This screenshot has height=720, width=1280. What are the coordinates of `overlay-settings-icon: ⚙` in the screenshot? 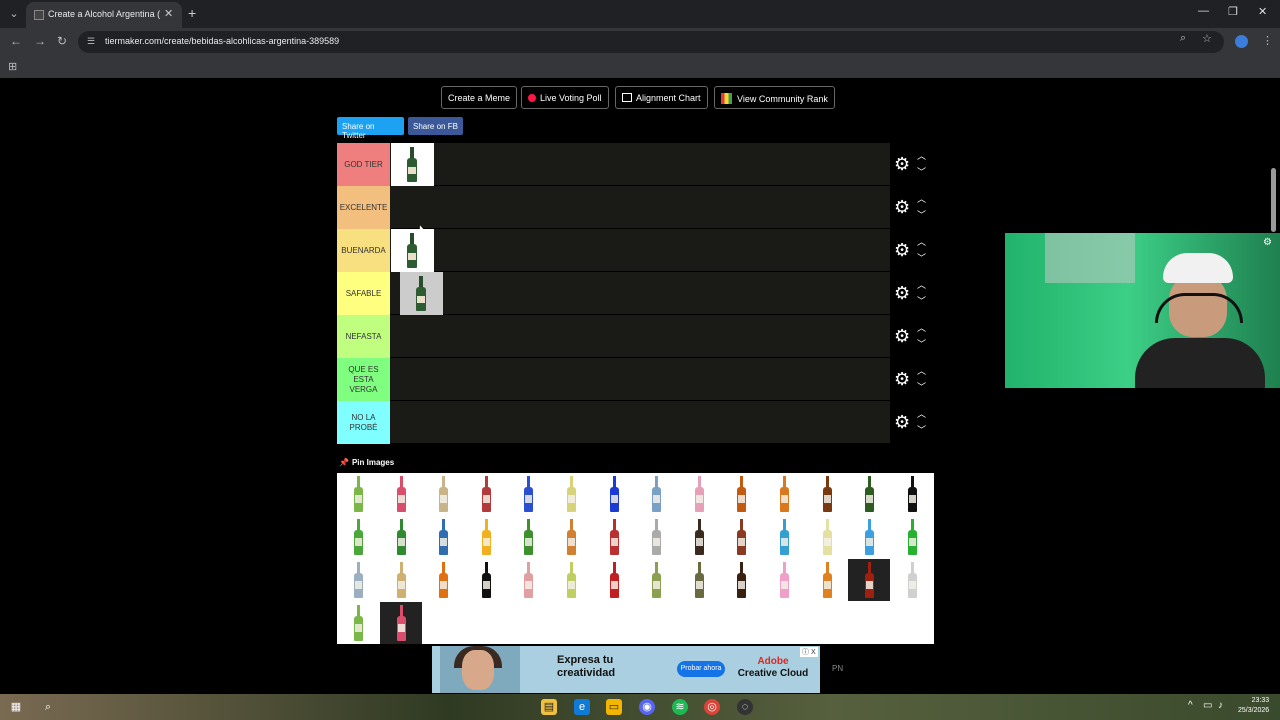 It's located at (1267, 242).